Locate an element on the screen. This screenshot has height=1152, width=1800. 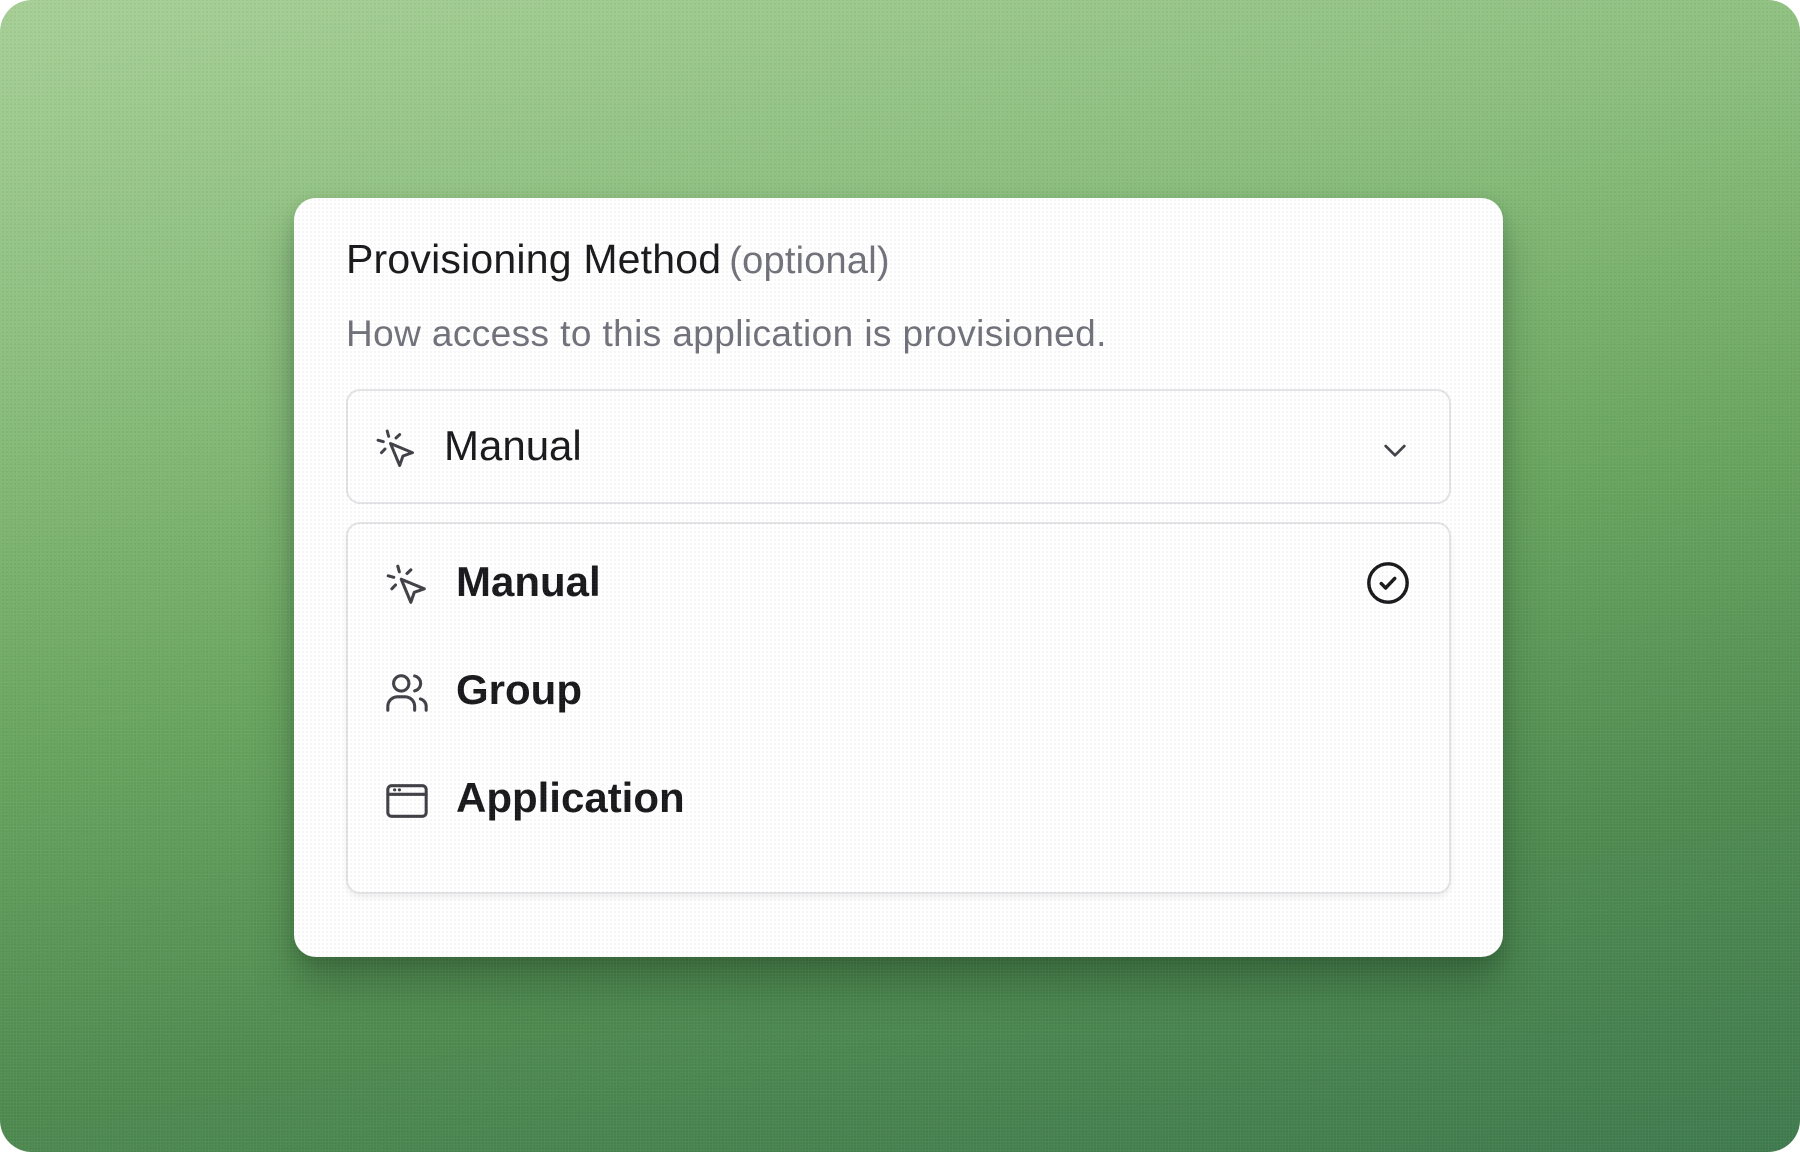
option-group: Group is located at coordinates (898, 692).